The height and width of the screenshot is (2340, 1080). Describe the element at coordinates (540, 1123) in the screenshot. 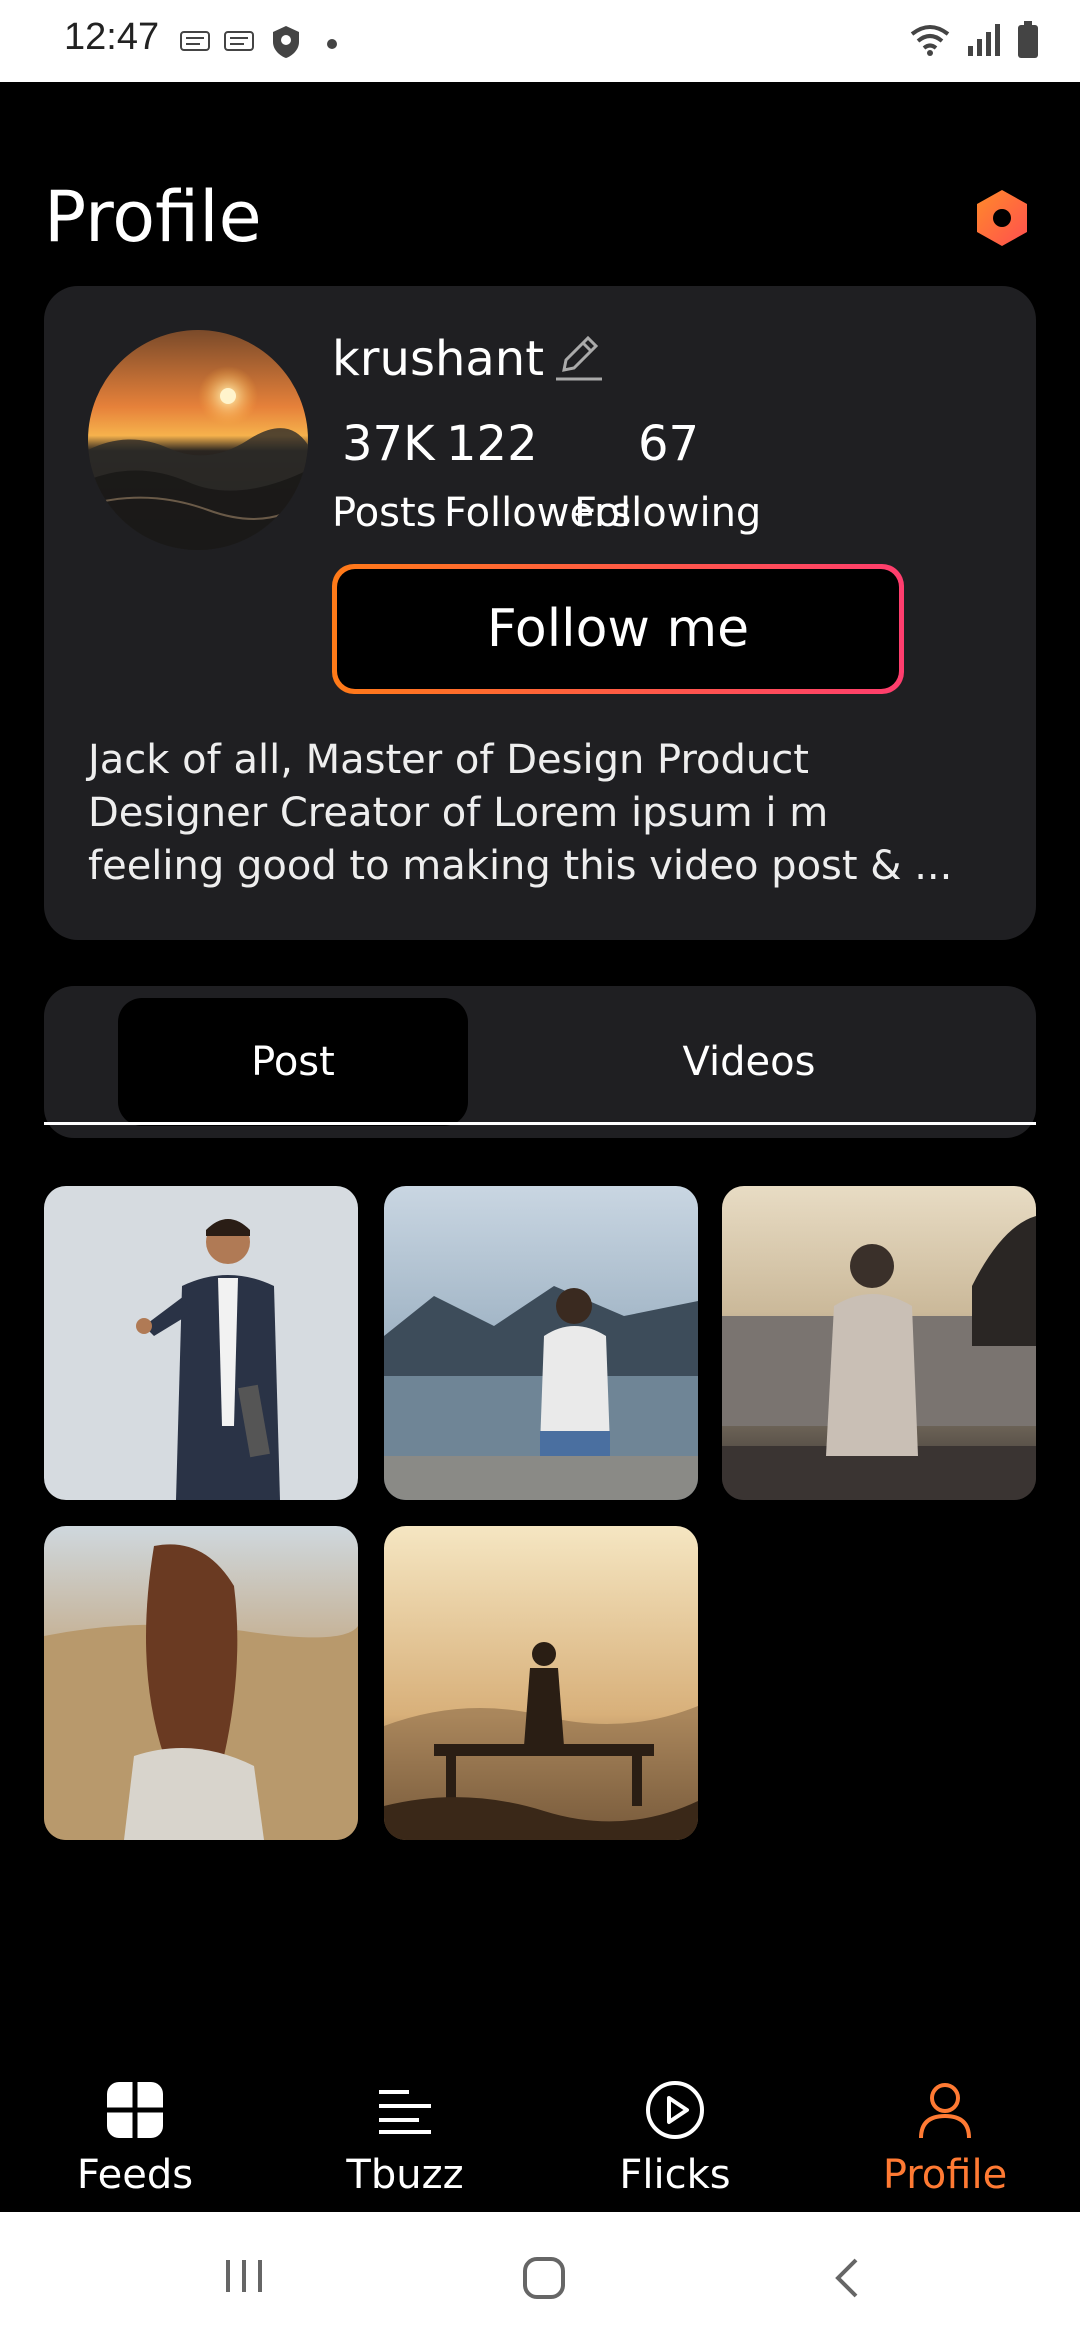

I see `tab-divider` at that location.